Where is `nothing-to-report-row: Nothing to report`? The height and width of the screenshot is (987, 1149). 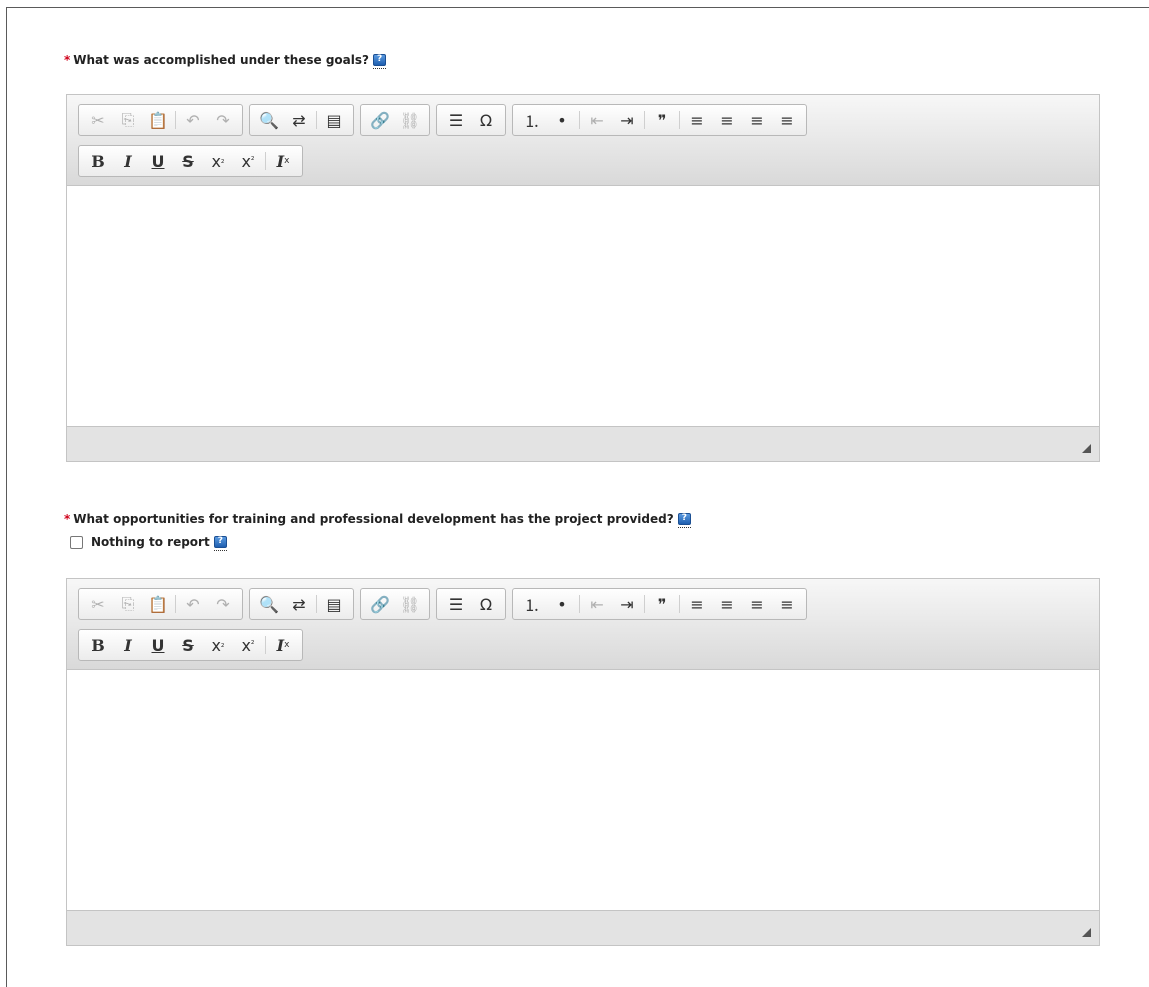 nothing-to-report-row: Nothing to report is located at coordinates (148, 543).